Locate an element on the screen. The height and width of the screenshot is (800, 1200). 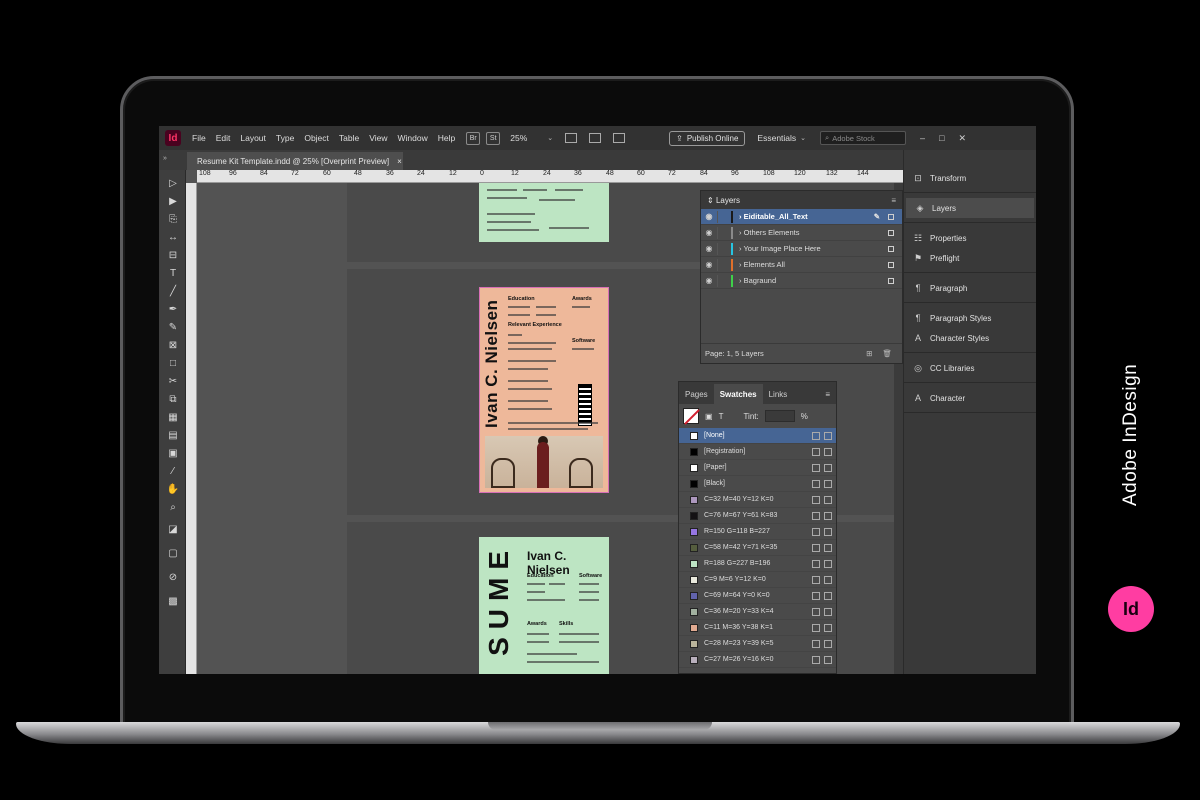
container-formatting-icon: ▢ is located at coordinates (173, 553).